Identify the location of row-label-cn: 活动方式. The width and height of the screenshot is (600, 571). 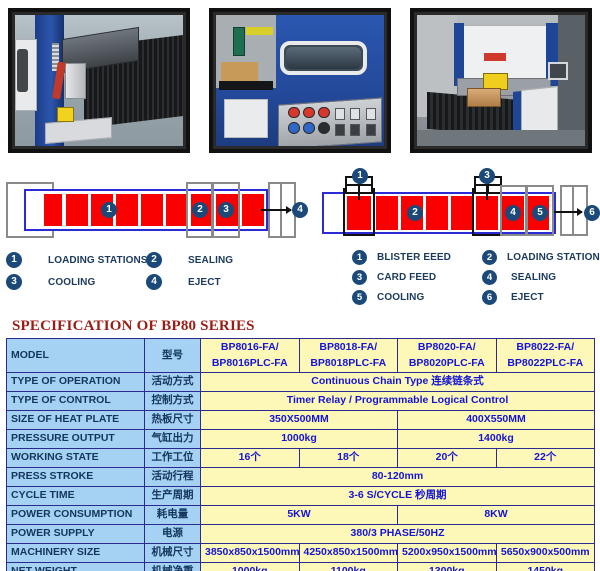
(172, 381).